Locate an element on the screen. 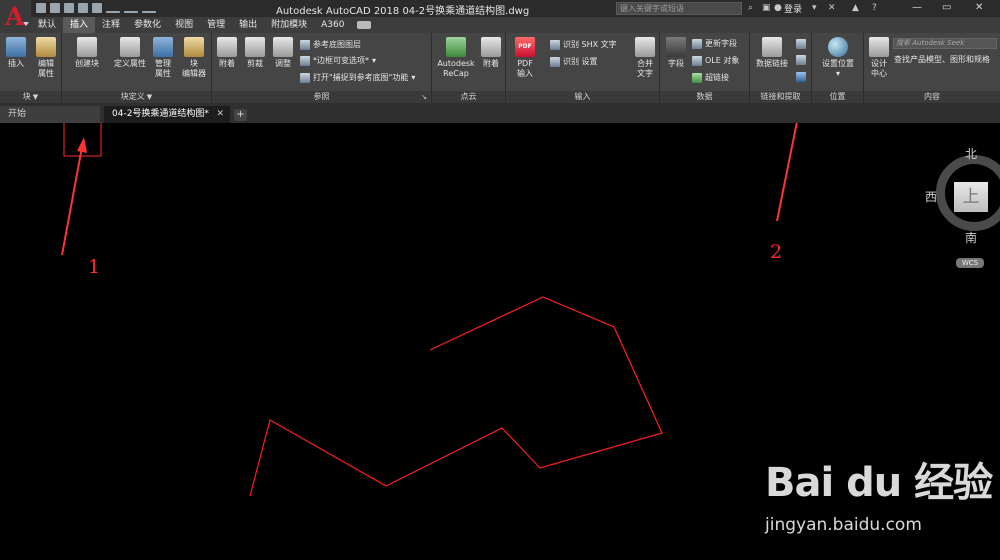 The image size is (1000, 560). viewcube-north: 北 is located at coordinates (971, 153).